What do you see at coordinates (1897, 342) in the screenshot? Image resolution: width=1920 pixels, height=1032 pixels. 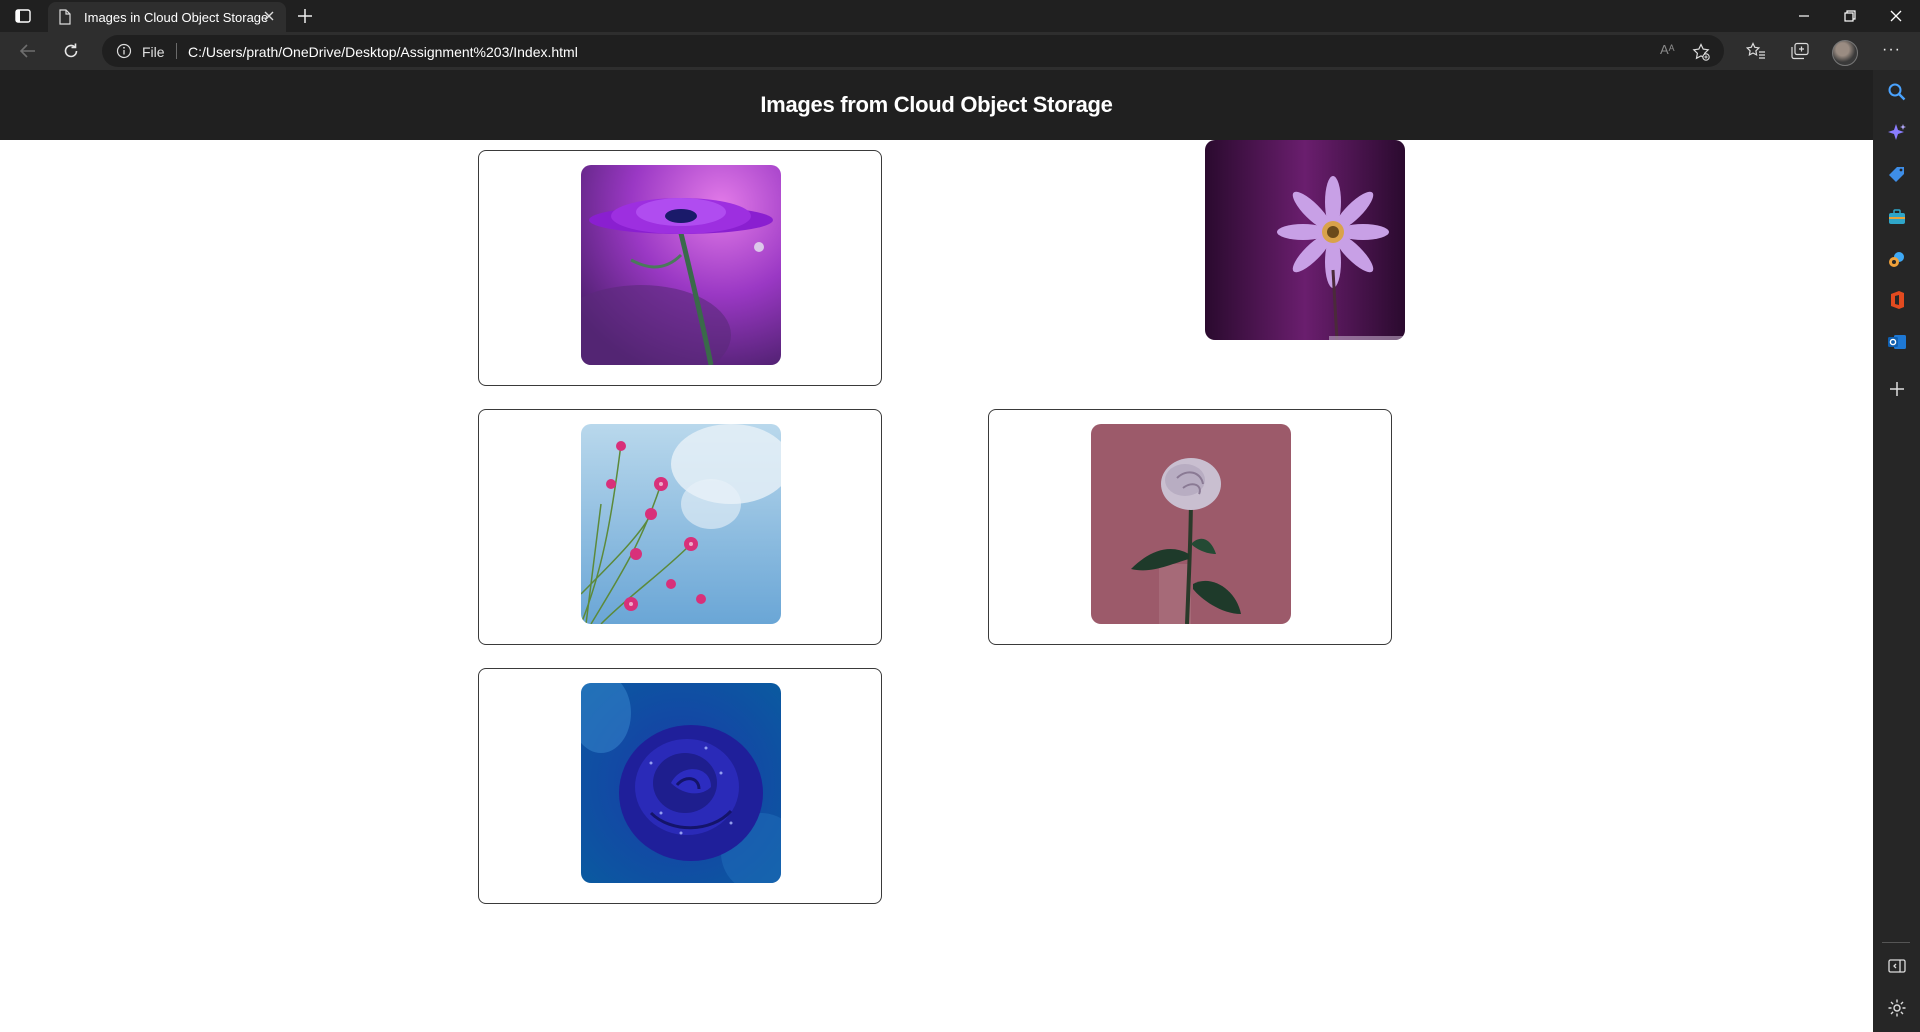 I see `outlook-icon` at bounding box center [1897, 342].